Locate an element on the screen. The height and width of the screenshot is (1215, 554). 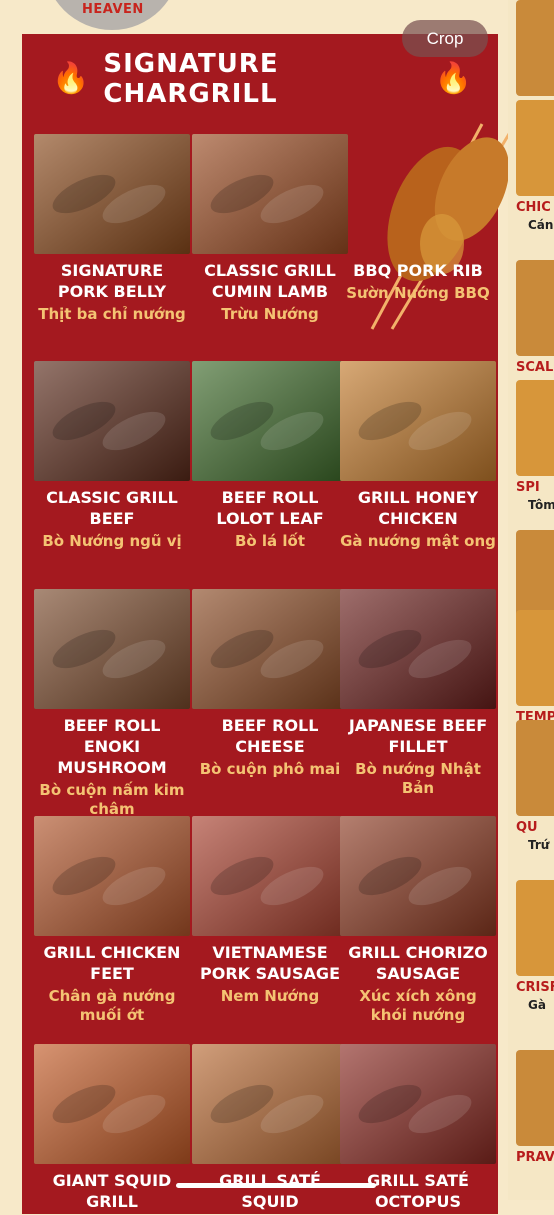
menu-item-name: GRILL HONEY CHICKEN is located at coordinates (418, 508).